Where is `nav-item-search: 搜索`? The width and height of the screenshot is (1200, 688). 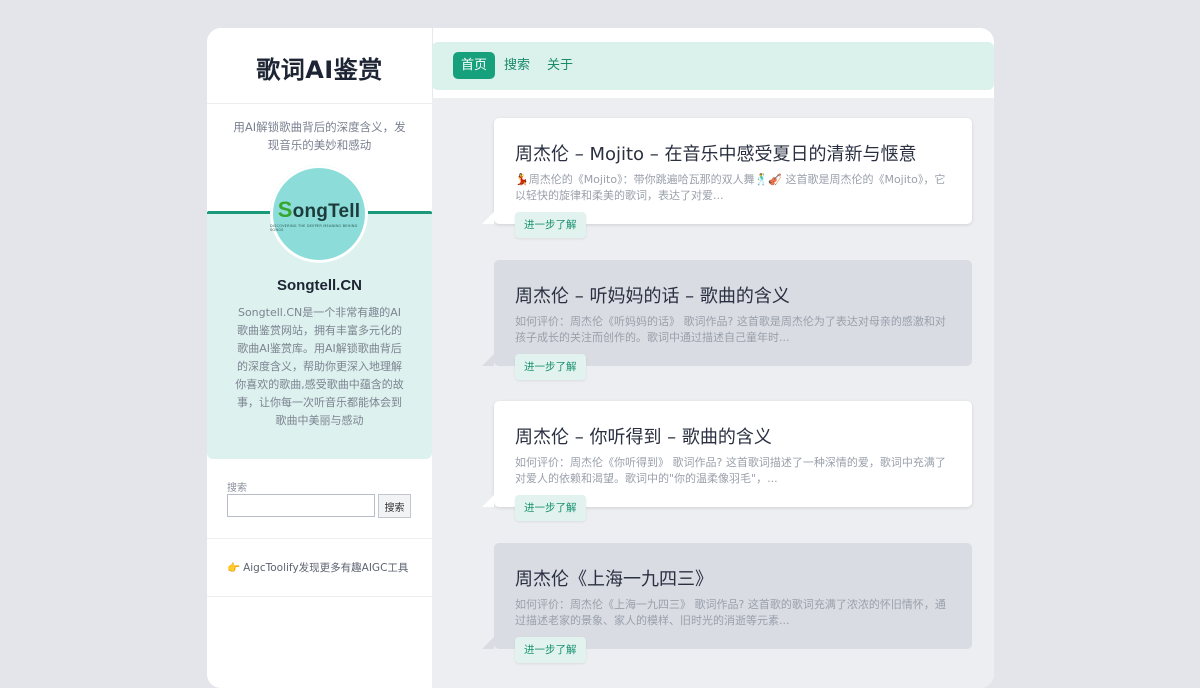 nav-item-search: 搜索 is located at coordinates (517, 65).